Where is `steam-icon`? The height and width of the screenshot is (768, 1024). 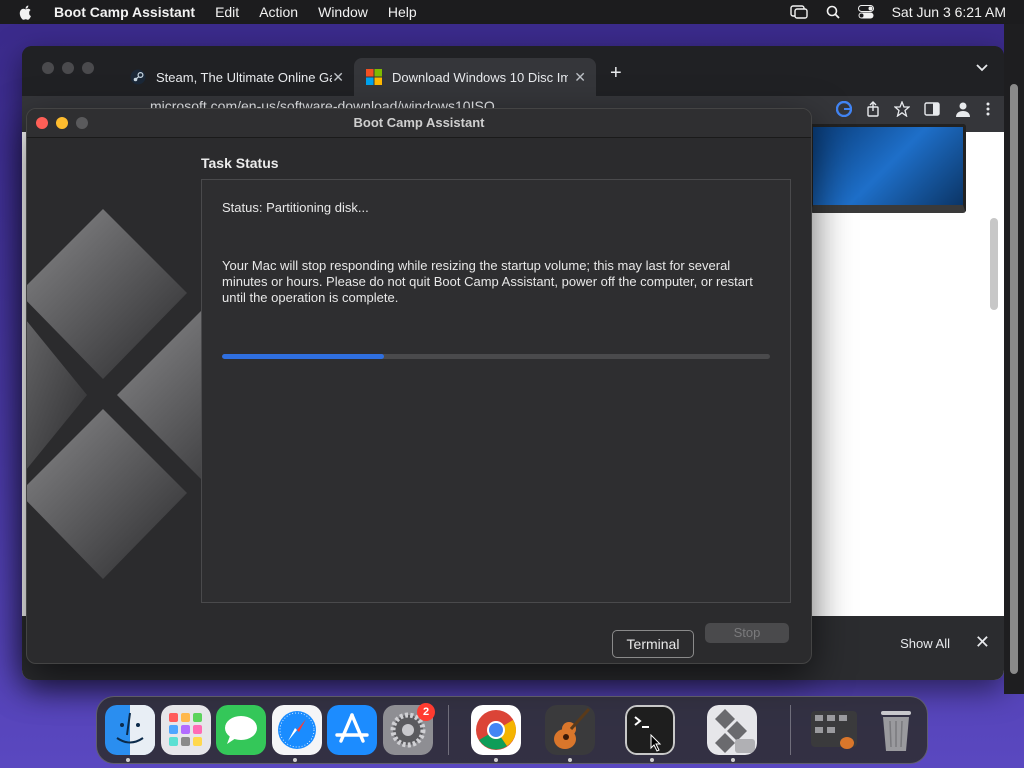 steam-icon is located at coordinates (138, 77).